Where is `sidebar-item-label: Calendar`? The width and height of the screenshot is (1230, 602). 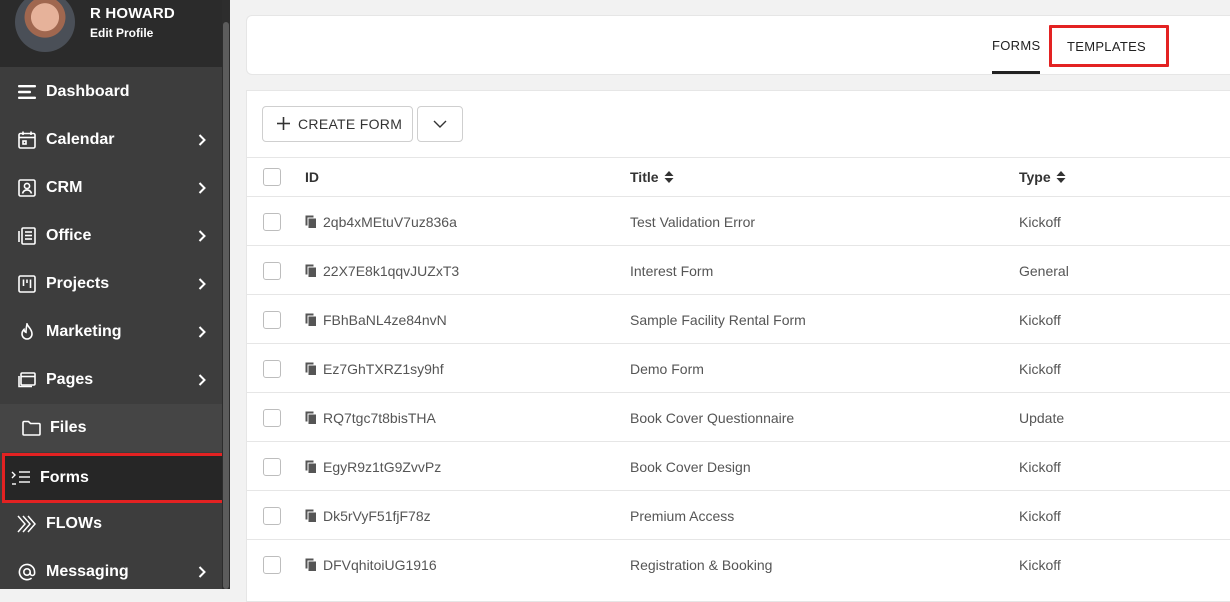 sidebar-item-label: Calendar is located at coordinates (80, 139).